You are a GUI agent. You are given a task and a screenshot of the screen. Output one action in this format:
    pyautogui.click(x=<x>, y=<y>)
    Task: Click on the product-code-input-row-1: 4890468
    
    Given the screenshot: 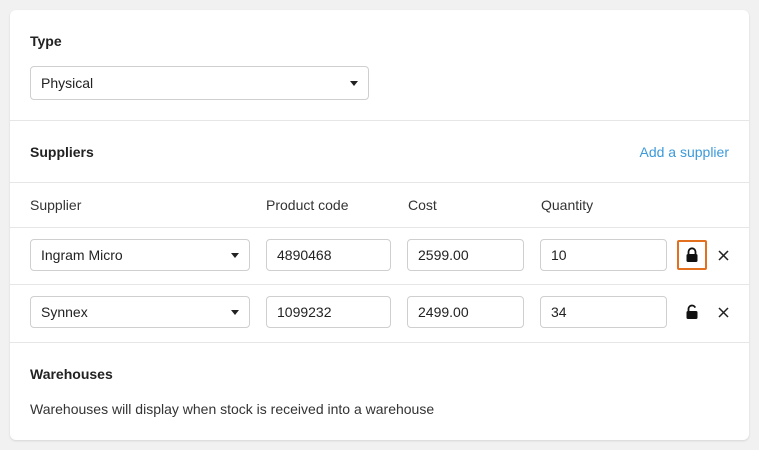 What is the action you would take?
    pyautogui.click(x=328, y=255)
    